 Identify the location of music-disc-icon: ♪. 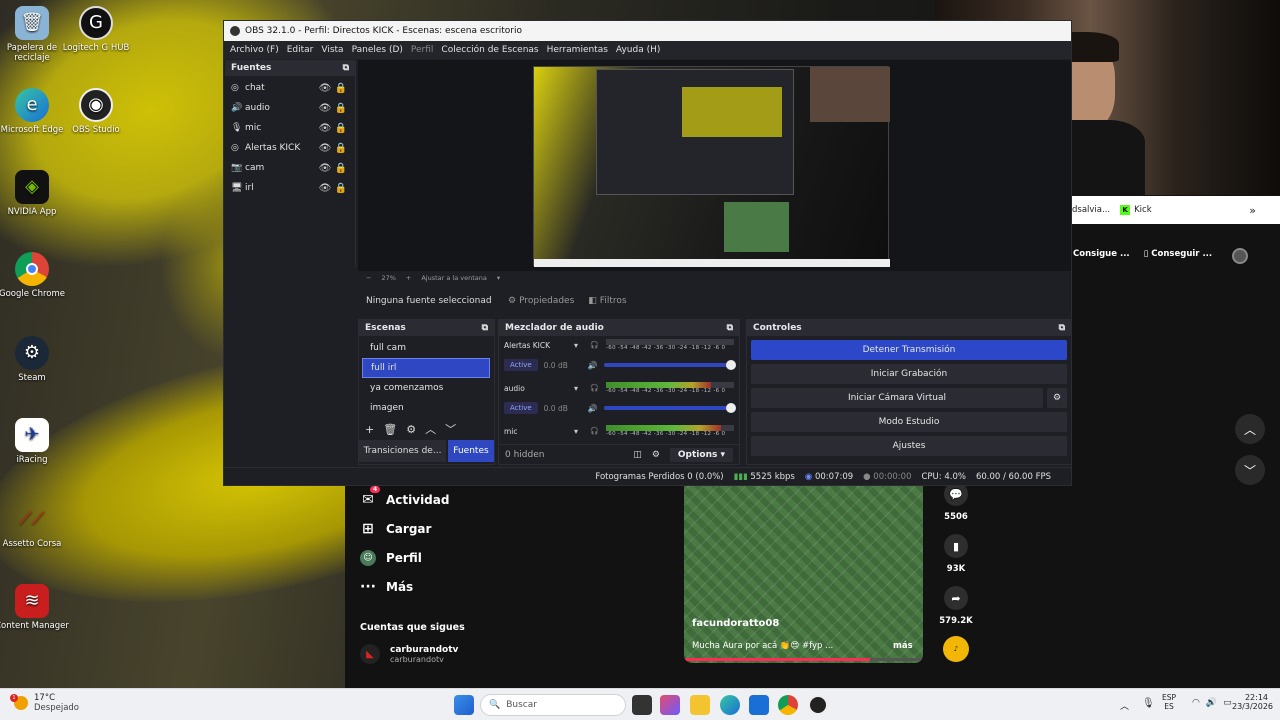
(956, 649).